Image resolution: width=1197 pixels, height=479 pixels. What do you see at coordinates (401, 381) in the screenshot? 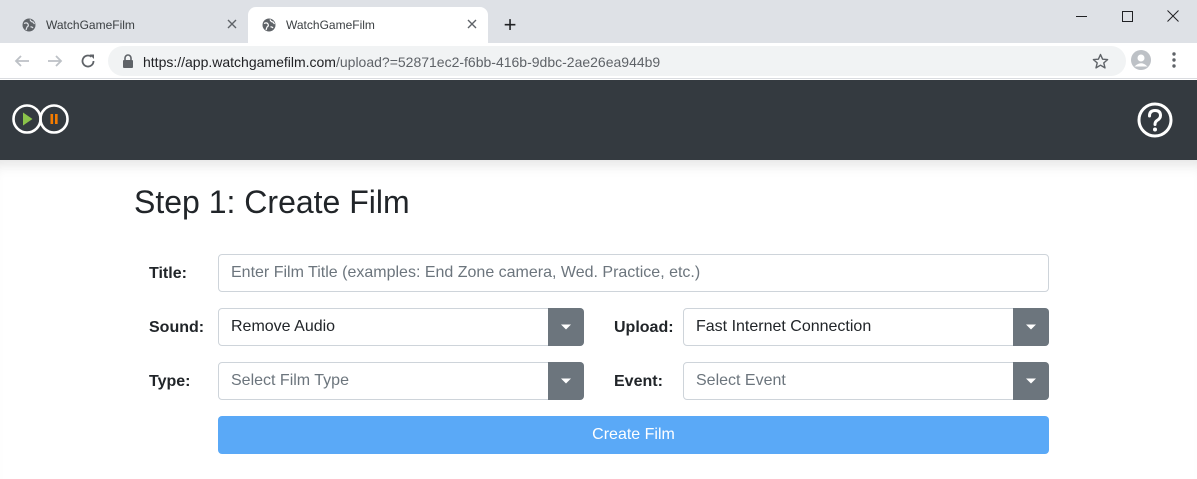
I see `film-type-select: Select Film Type` at bounding box center [401, 381].